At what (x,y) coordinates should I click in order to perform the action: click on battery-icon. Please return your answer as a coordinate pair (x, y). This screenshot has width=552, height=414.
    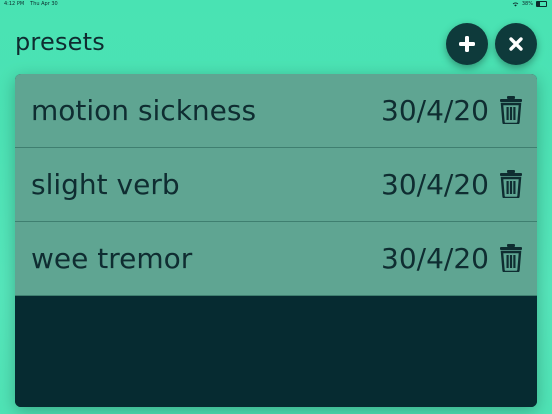
    Looking at the image, I should click on (541, 4).